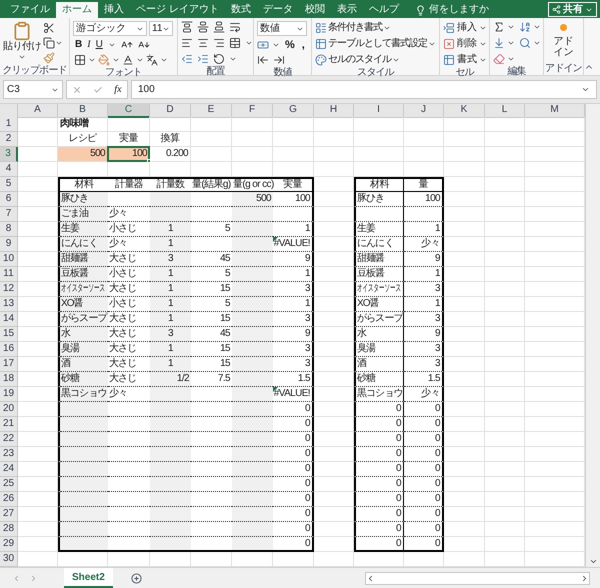 This screenshot has height=588, width=600. What do you see at coordinates (9, 379) in the screenshot?
I see `row-header: 18` at bounding box center [9, 379].